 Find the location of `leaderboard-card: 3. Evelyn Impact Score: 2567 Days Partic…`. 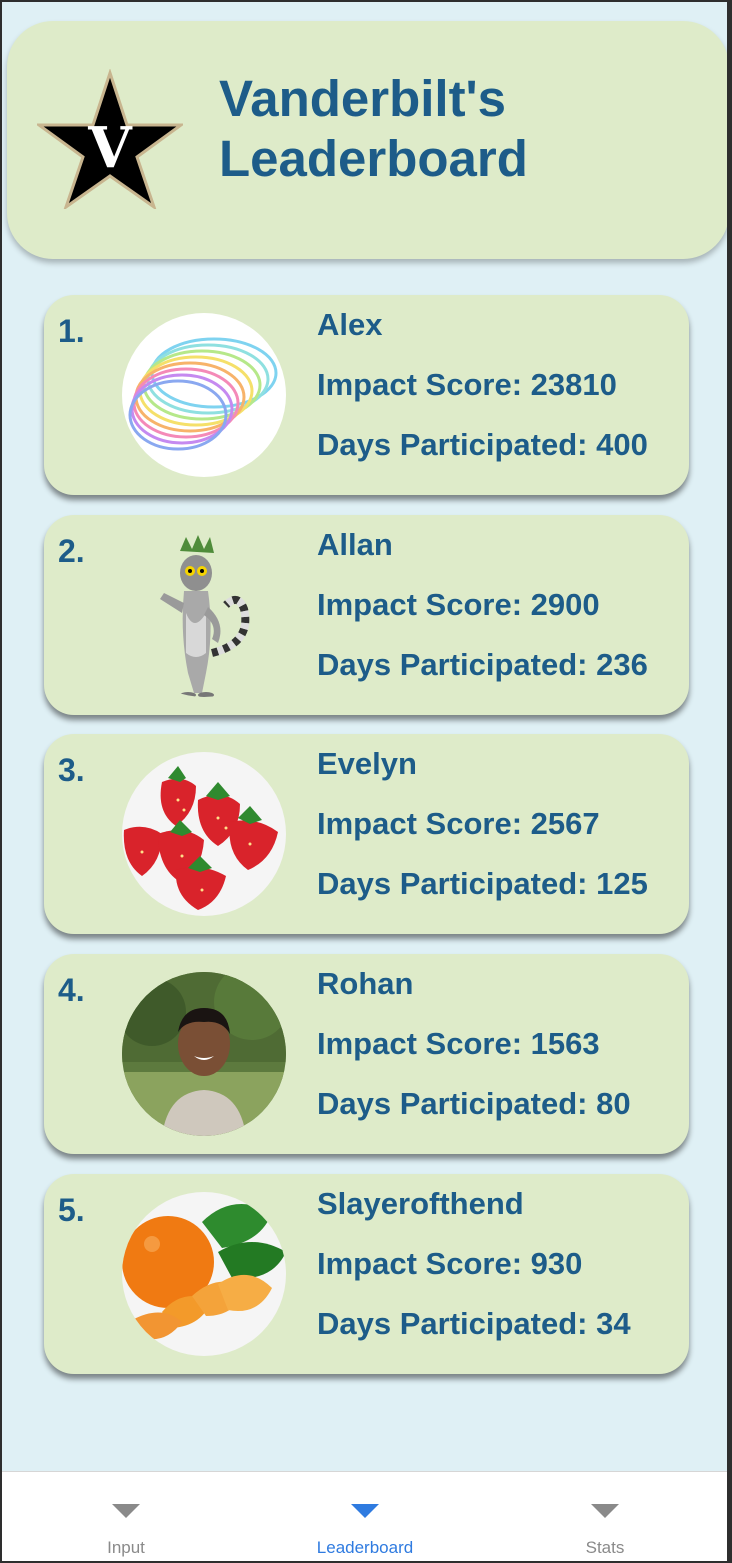

leaderboard-card: 3. Evelyn Impact Score: 2567 Days Partic… is located at coordinates (366, 834).